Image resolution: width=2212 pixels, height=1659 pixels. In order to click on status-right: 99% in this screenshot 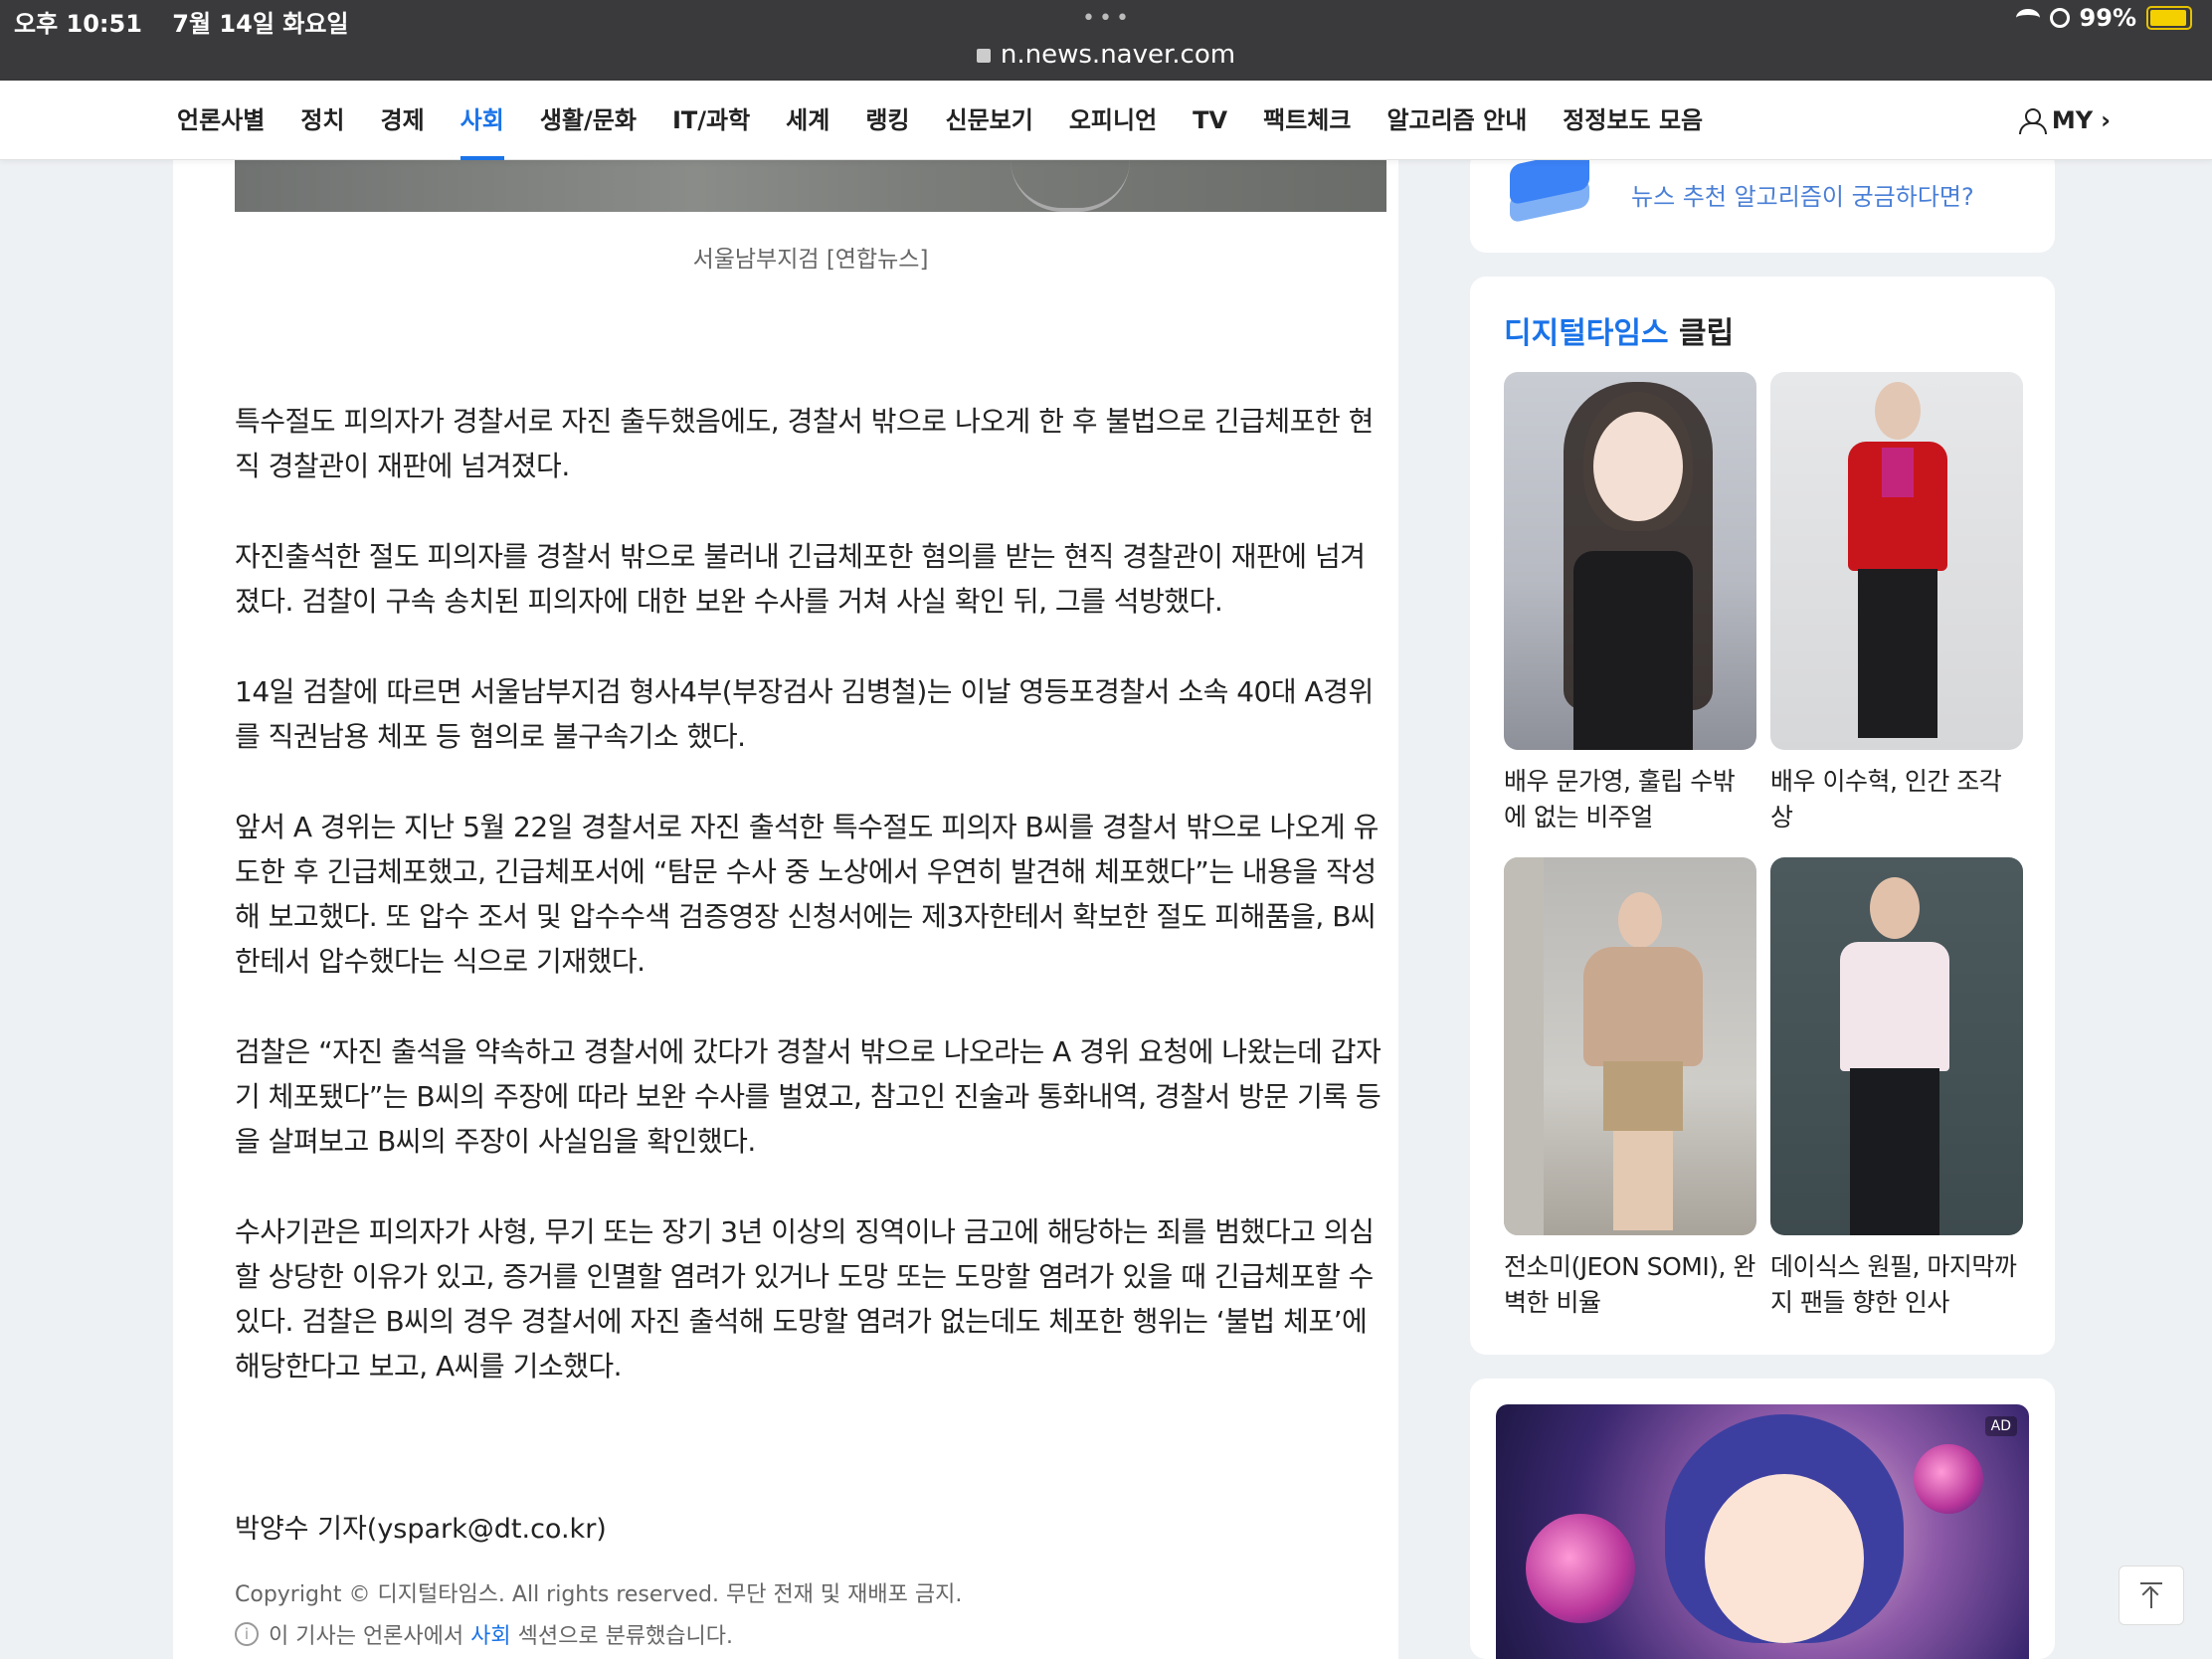, I will do `click(2103, 18)`.